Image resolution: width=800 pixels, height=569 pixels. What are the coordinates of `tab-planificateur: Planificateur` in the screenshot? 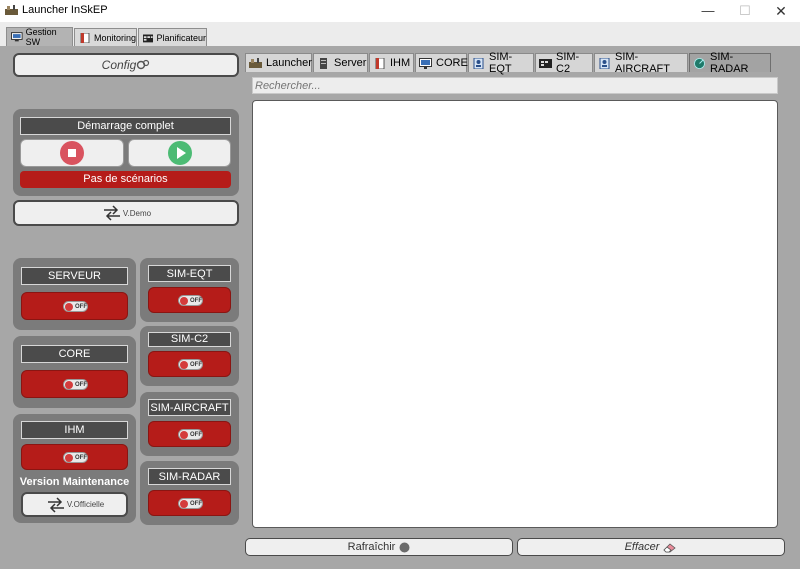 It's located at (172, 37).